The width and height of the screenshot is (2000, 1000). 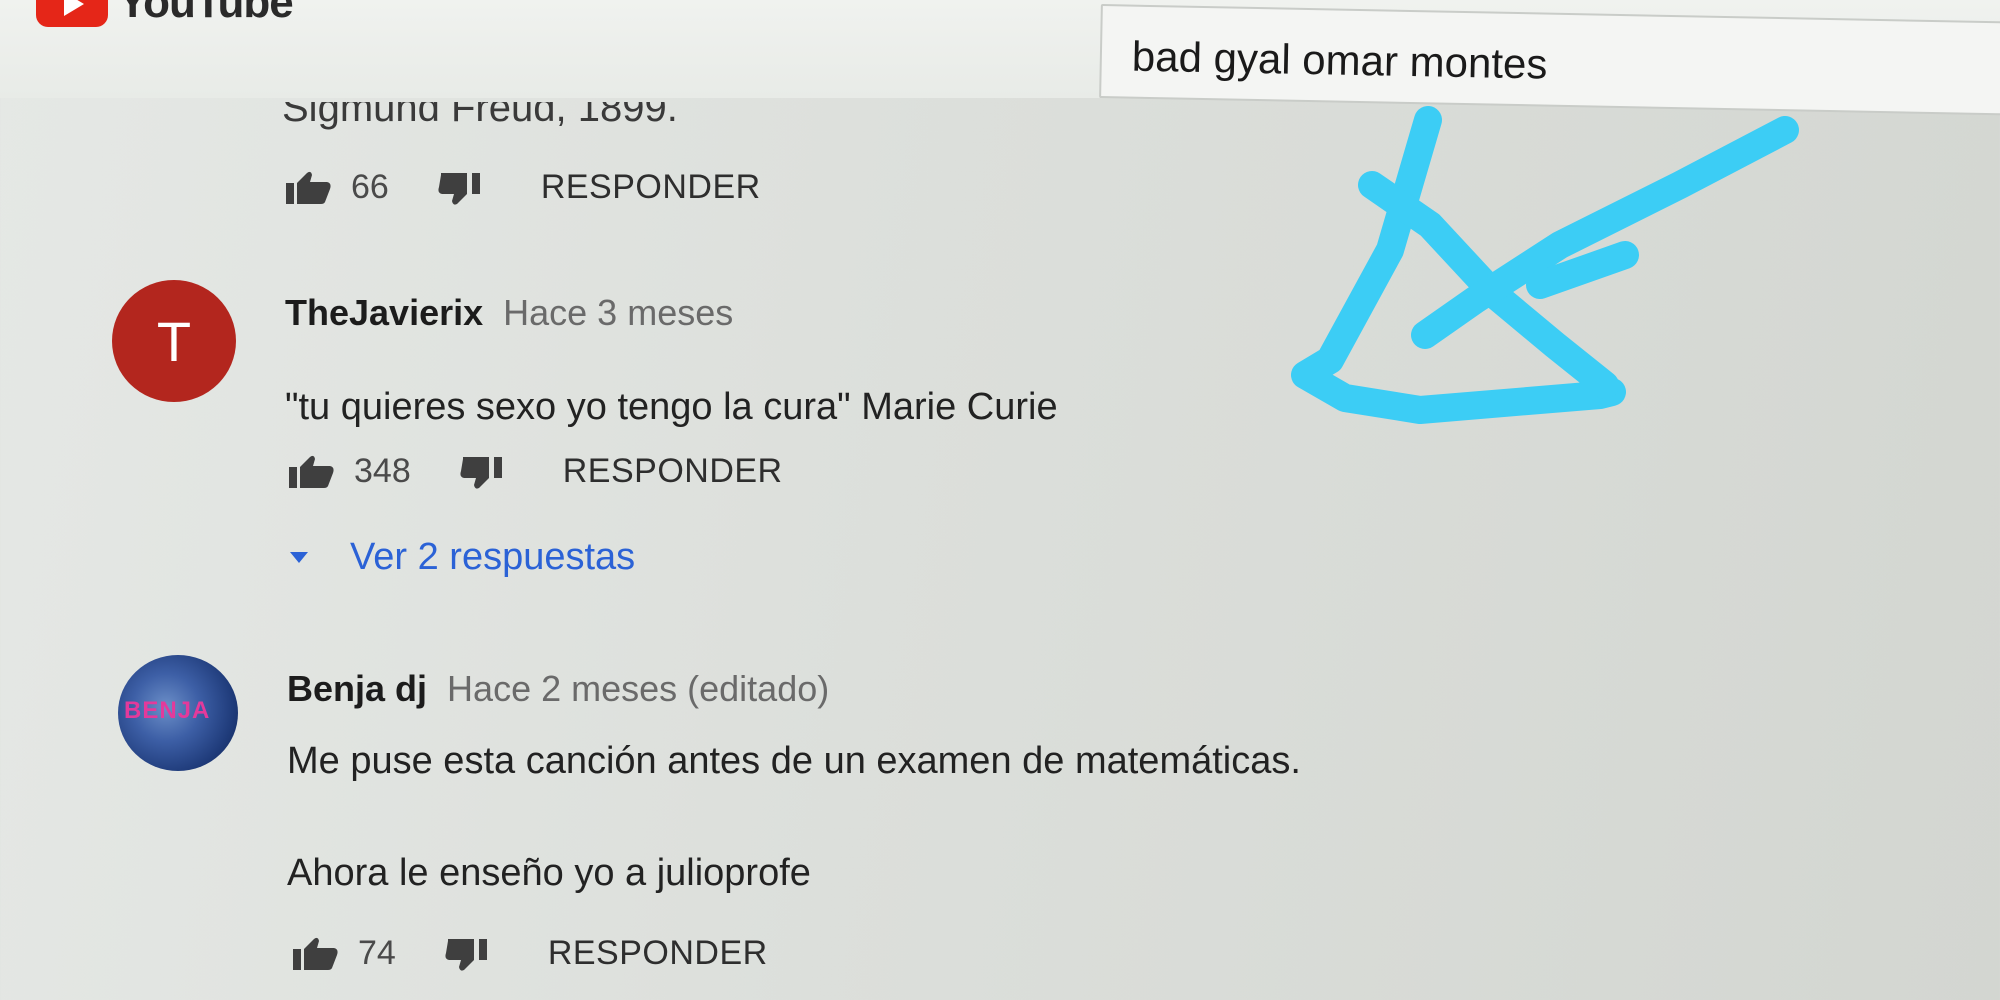 I want to click on avatar-letter: T, so click(x=174, y=341).